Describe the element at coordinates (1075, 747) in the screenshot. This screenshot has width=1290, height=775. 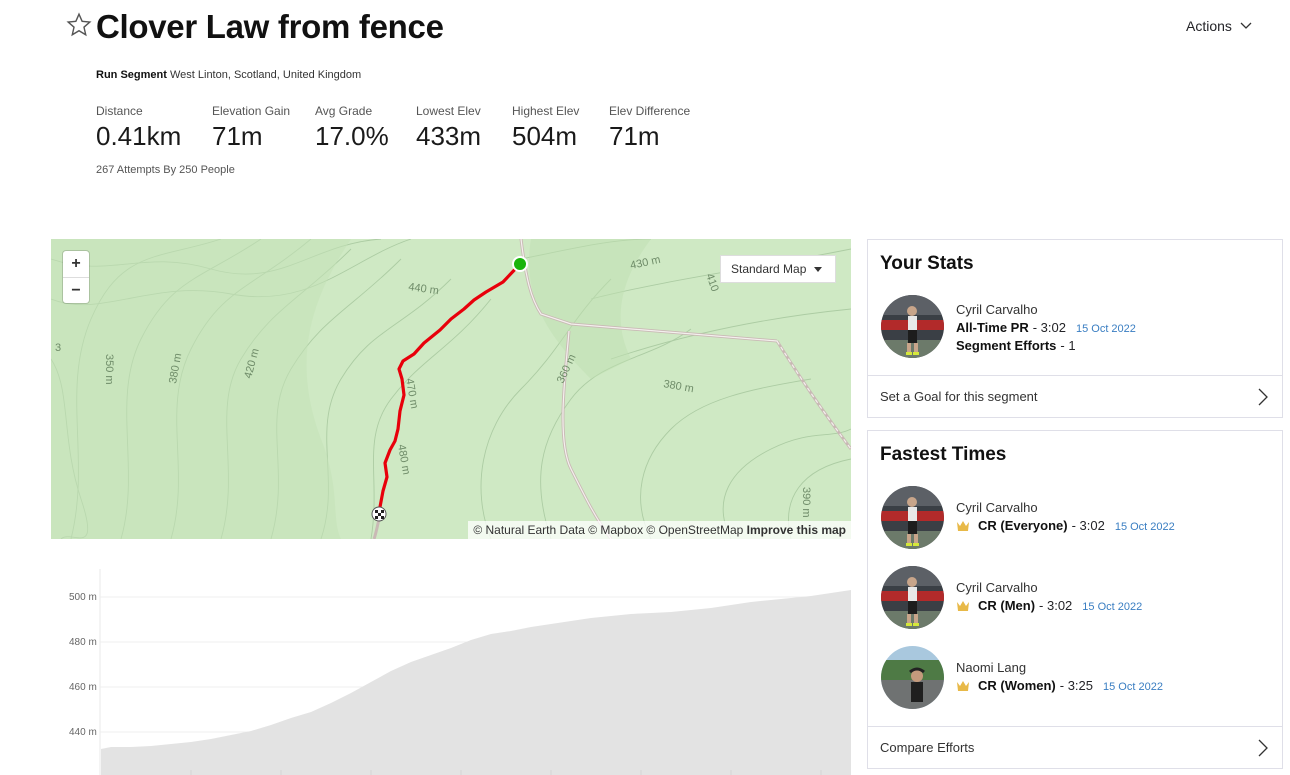
I see `compare-efforts-button: Compare Efforts` at that location.